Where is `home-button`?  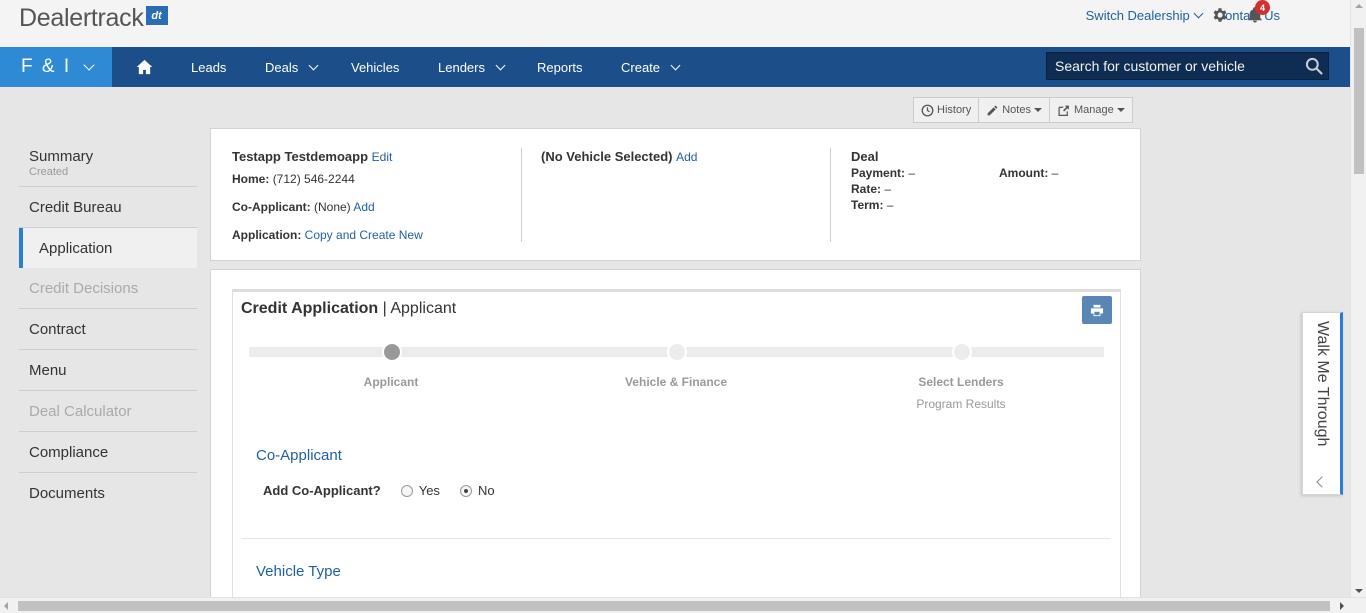
home-button is located at coordinates (144, 67).